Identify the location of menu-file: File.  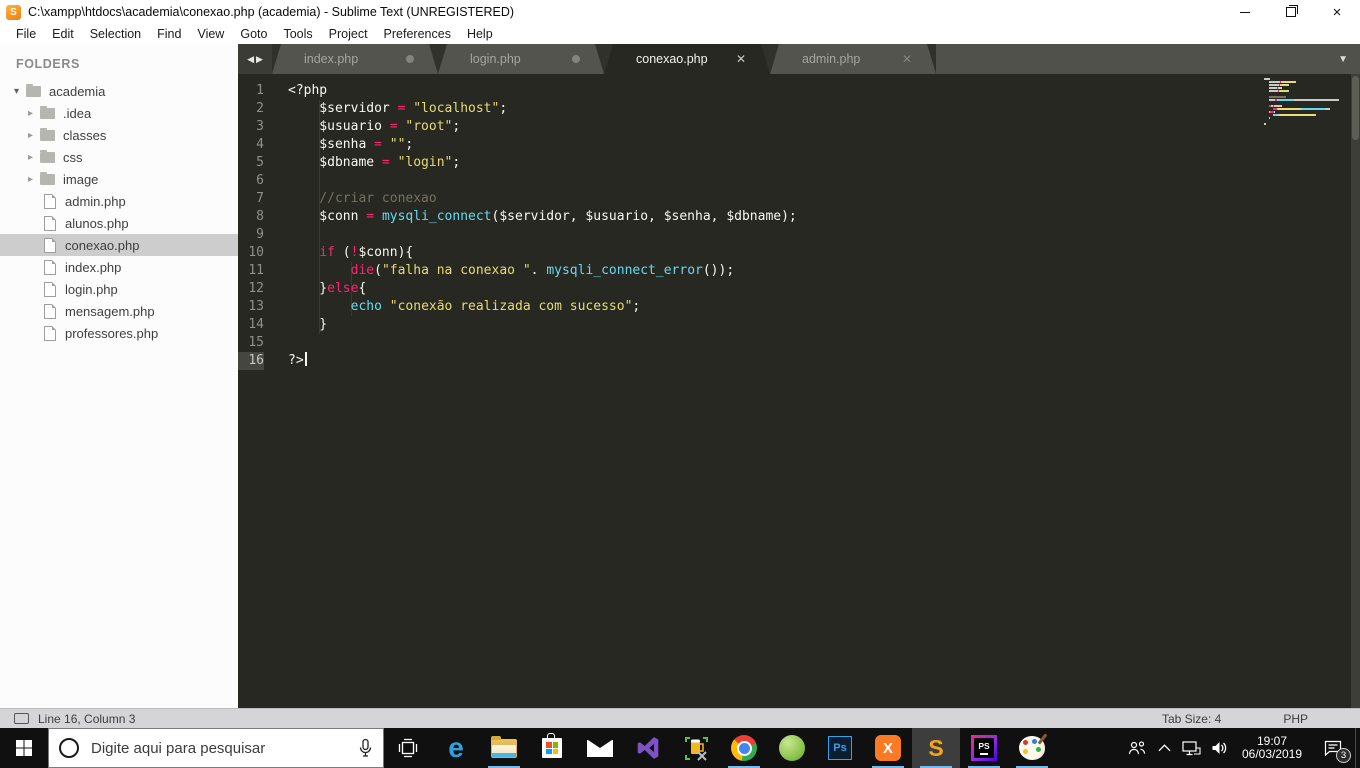
(26, 34).